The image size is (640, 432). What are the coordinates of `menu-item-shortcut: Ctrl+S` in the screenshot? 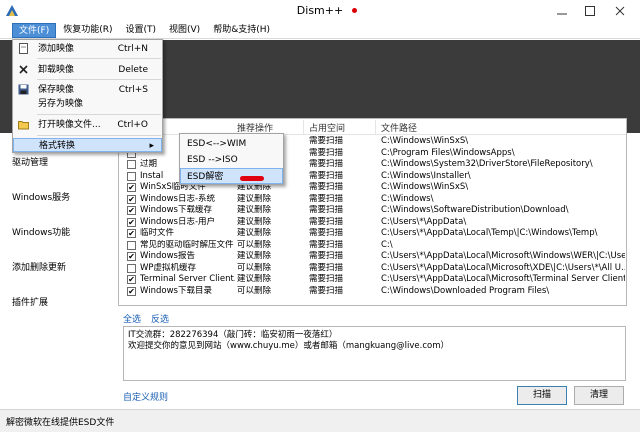 It's located at (133, 90).